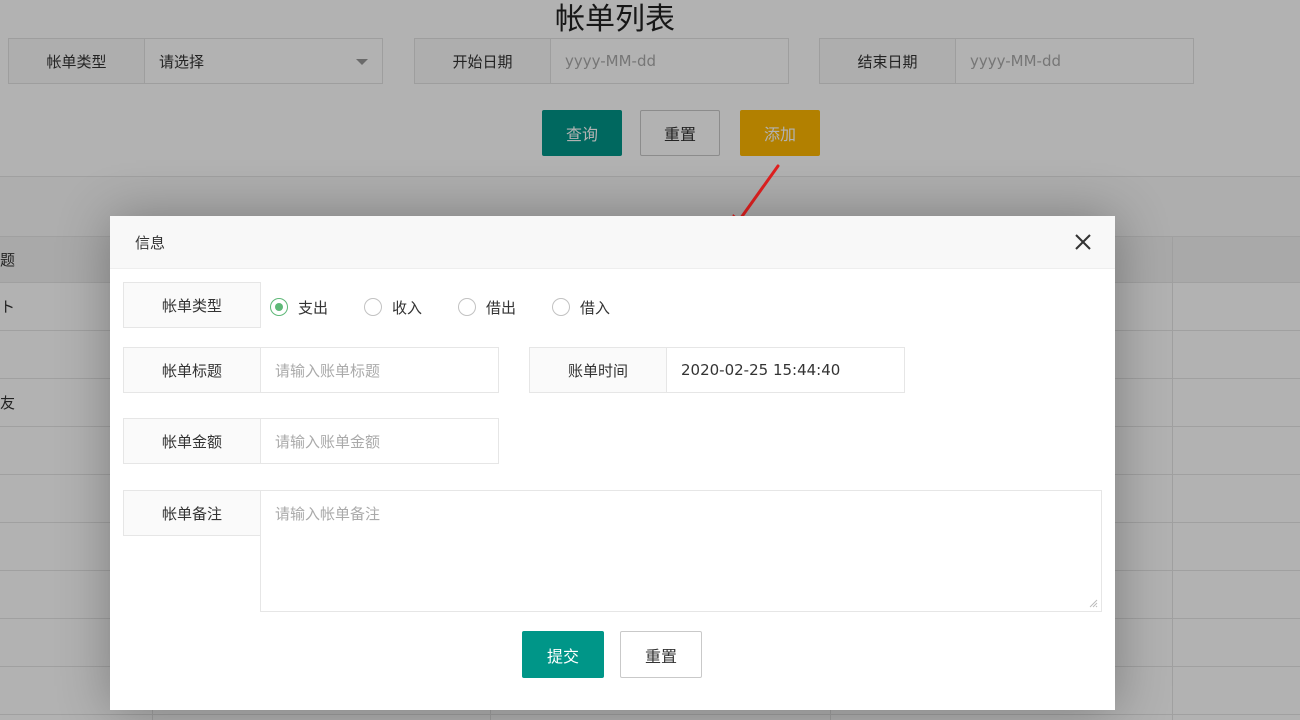  Describe the element at coordinates (279, 307) in the screenshot. I see `radio-checked-icon` at that location.